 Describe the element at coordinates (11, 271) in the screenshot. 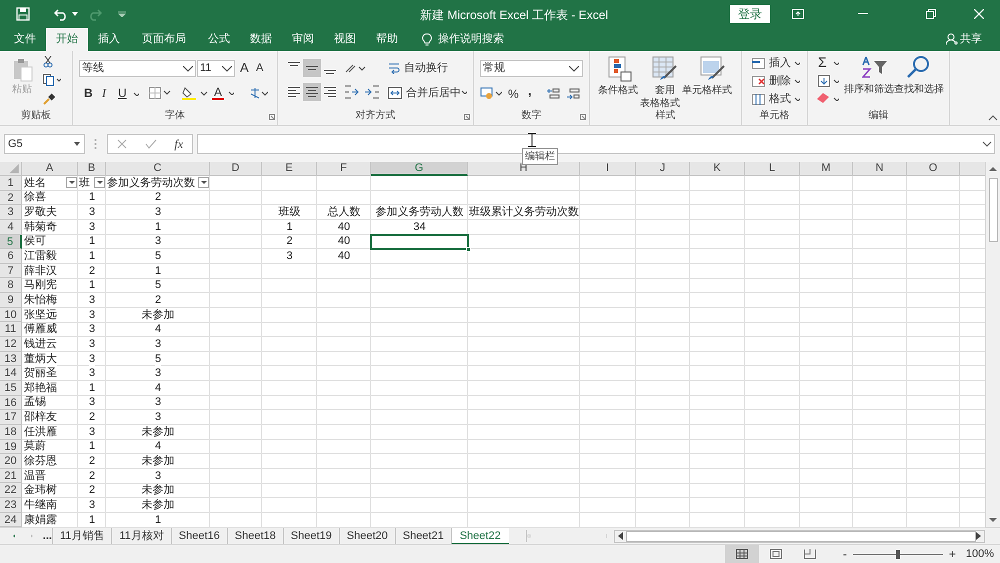

I see `row-header: 7` at that location.